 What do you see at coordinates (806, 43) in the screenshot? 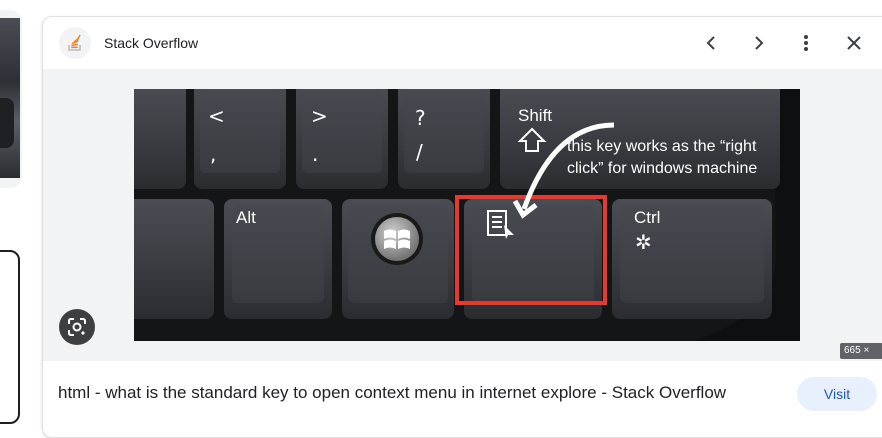
I see `more-vert-icon` at bounding box center [806, 43].